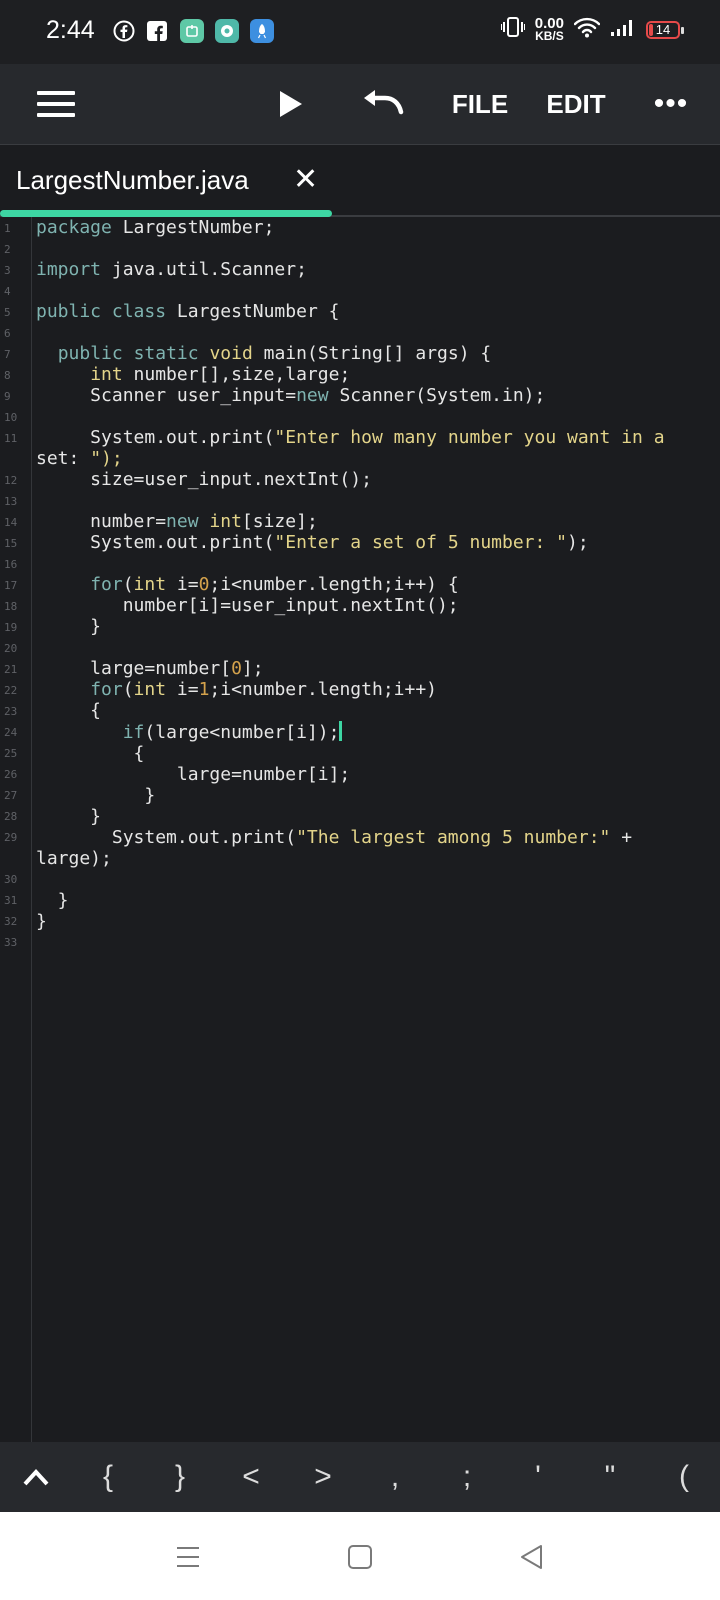 The width and height of the screenshot is (720, 1600). I want to click on line-number: 13, so click(11, 501).